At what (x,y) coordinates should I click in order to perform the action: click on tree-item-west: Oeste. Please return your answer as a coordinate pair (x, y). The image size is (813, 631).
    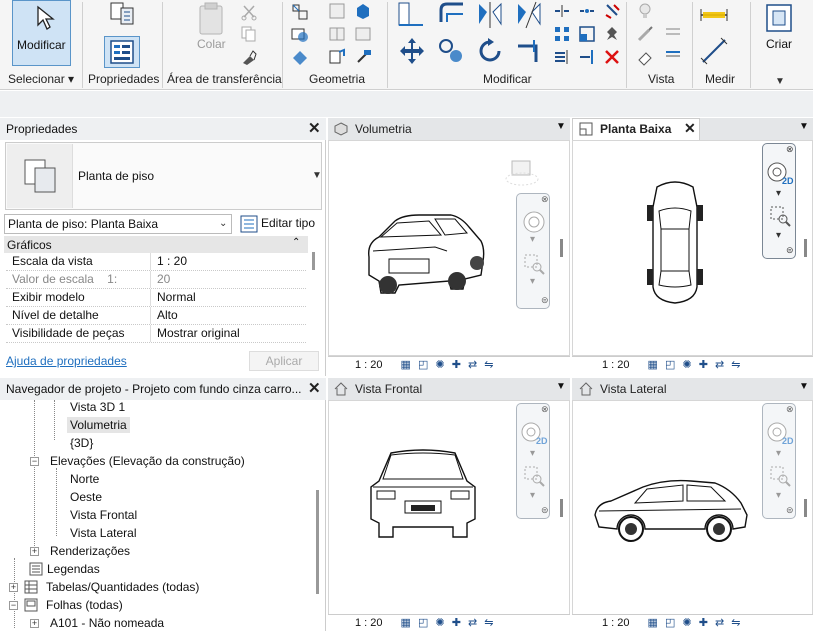
    Looking at the image, I should click on (86, 497).